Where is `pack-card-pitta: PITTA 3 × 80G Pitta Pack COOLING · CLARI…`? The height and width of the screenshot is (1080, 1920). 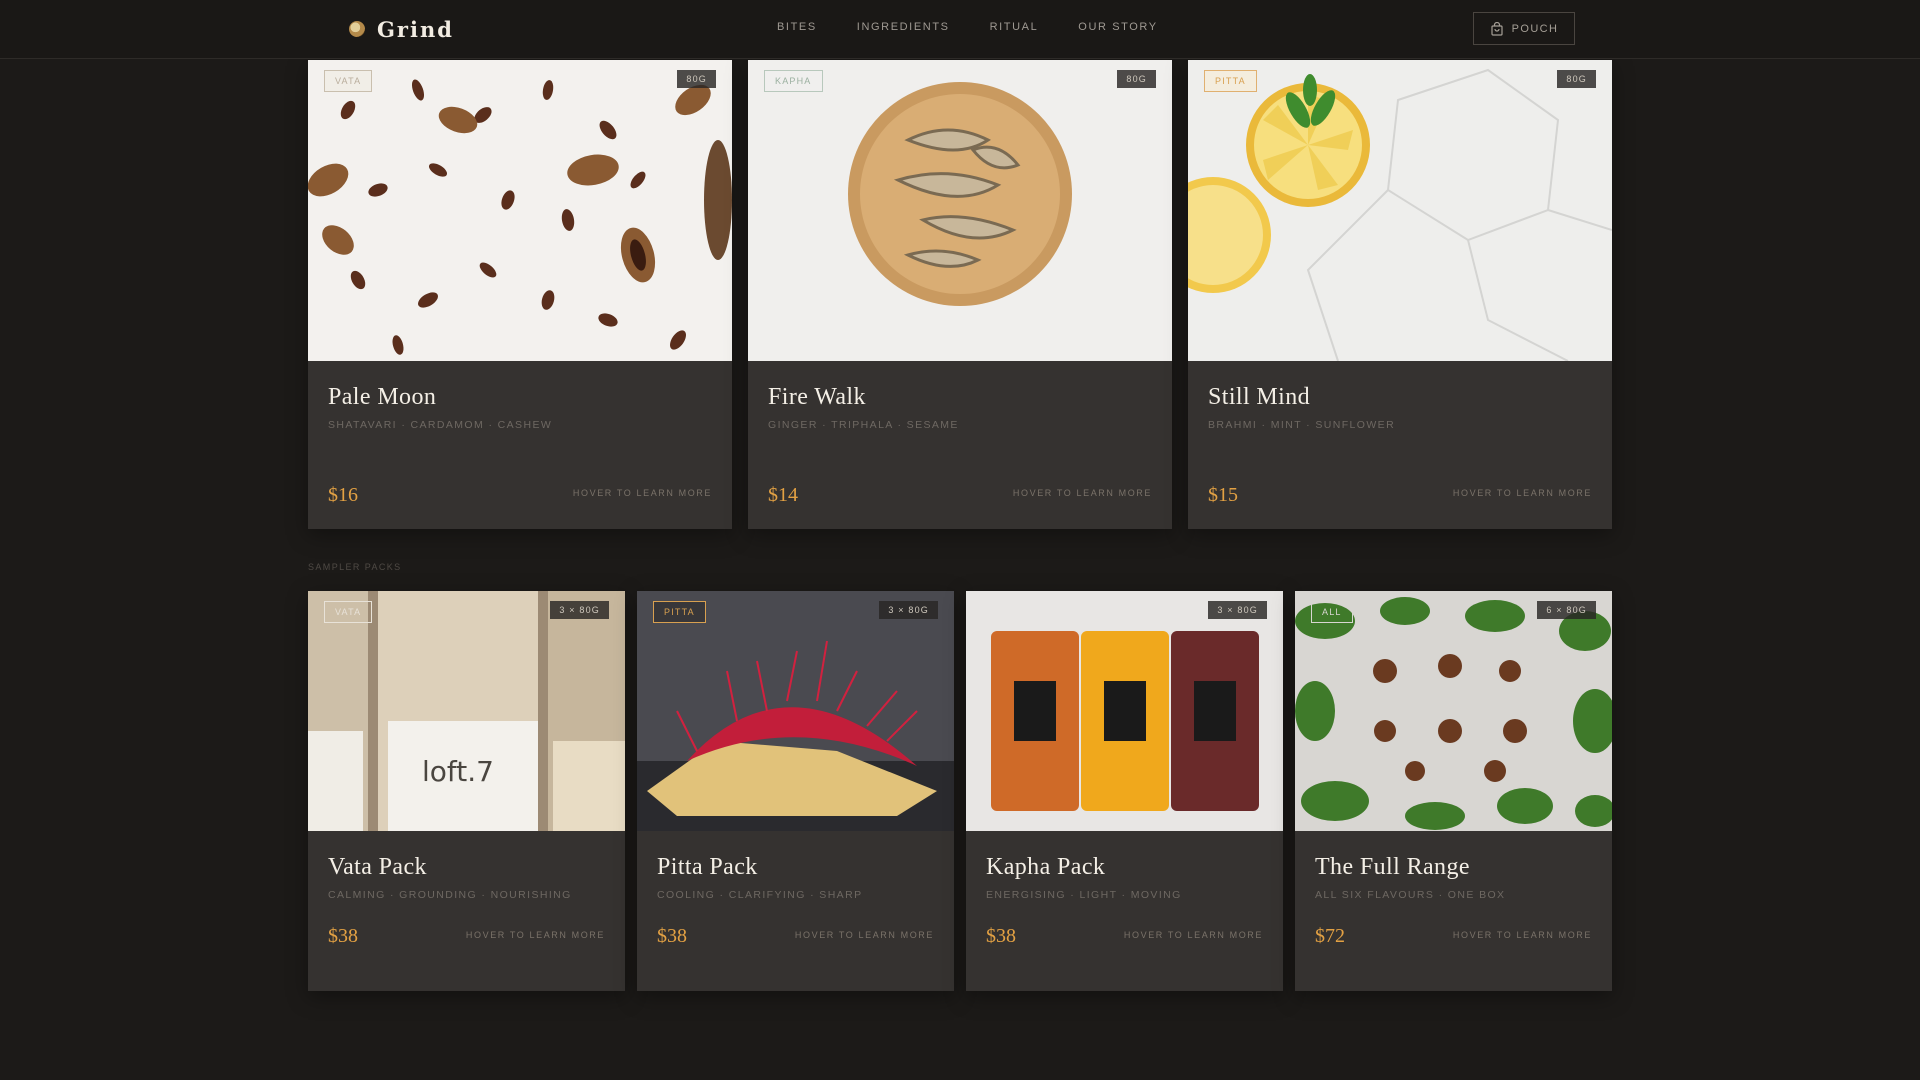 pack-card-pitta: PITTA 3 × 80G Pitta Pack COOLING · CLARI… is located at coordinates (795, 791).